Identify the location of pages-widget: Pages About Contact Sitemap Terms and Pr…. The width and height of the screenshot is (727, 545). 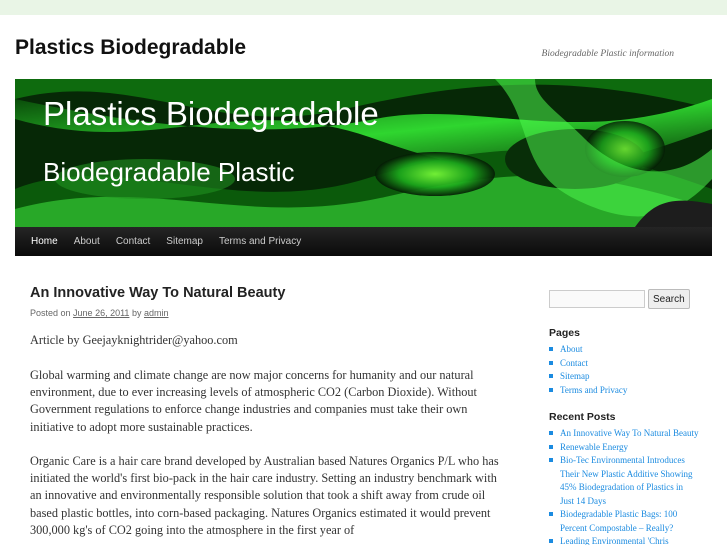
(624, 362).